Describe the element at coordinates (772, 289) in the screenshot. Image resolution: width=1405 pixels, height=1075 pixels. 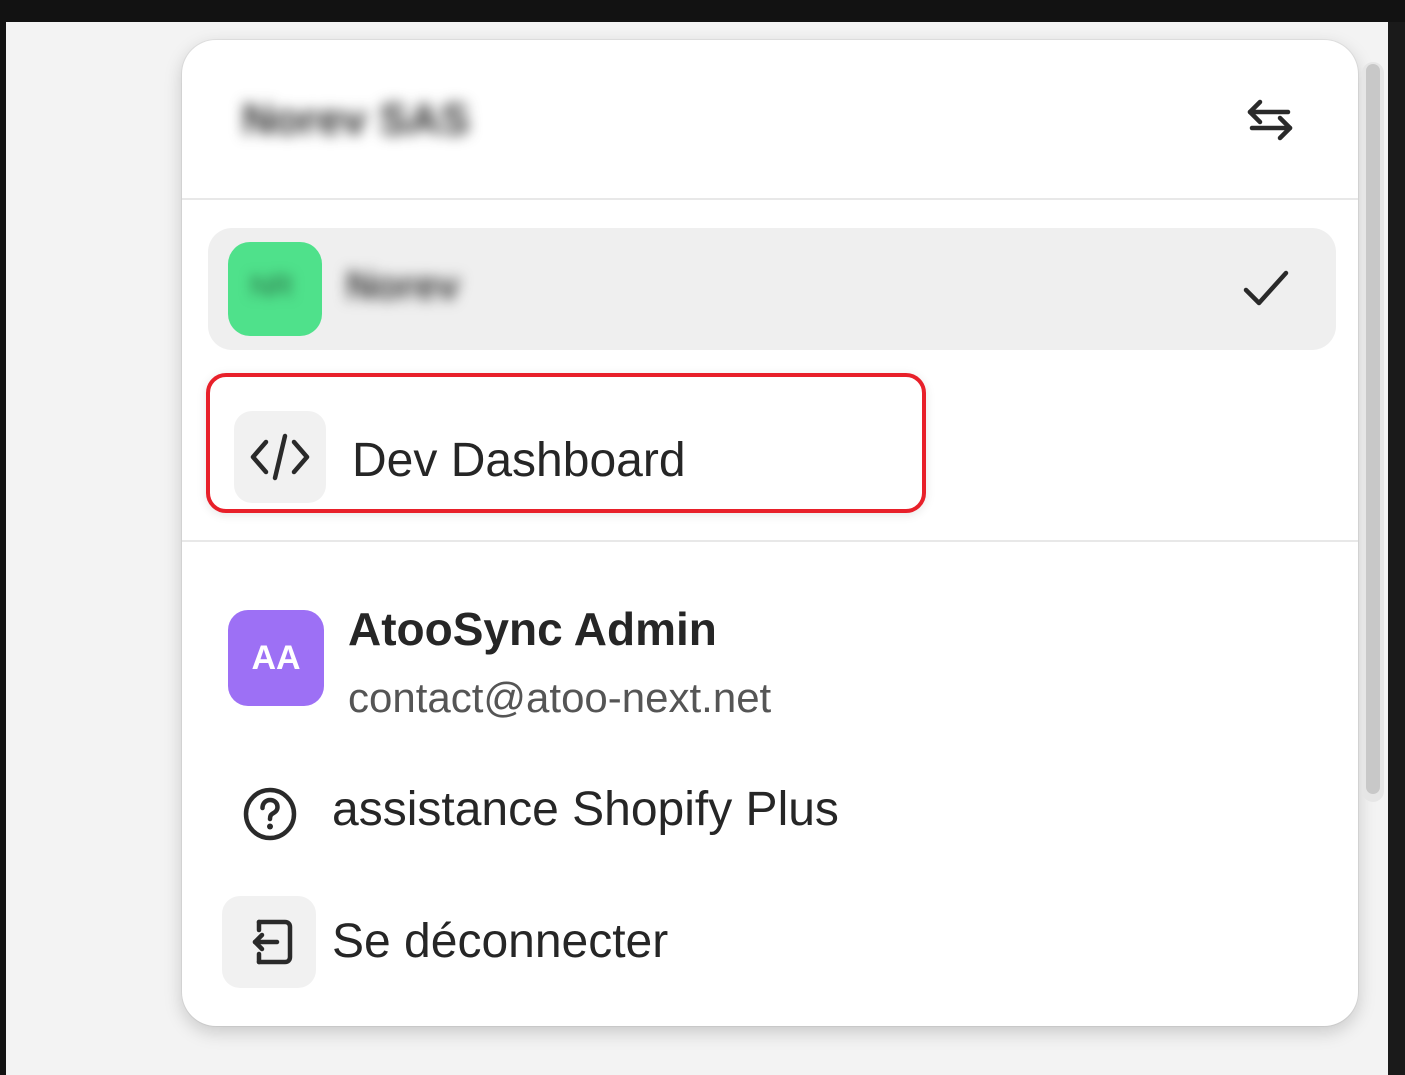
I see `store-item-selected: NR Norev` at that location.